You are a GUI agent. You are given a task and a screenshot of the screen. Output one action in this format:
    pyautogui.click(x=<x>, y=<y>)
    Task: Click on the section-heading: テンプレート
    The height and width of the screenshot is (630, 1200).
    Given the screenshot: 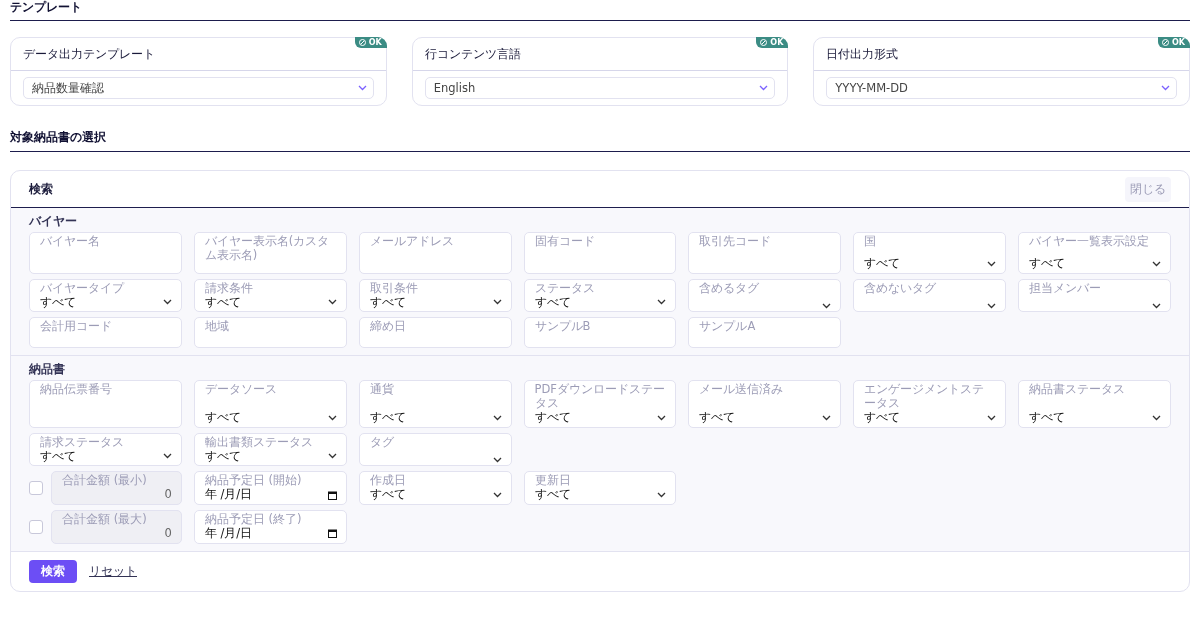 What is the action you would take?
    pyautogui.click(x=600, y=11)
    